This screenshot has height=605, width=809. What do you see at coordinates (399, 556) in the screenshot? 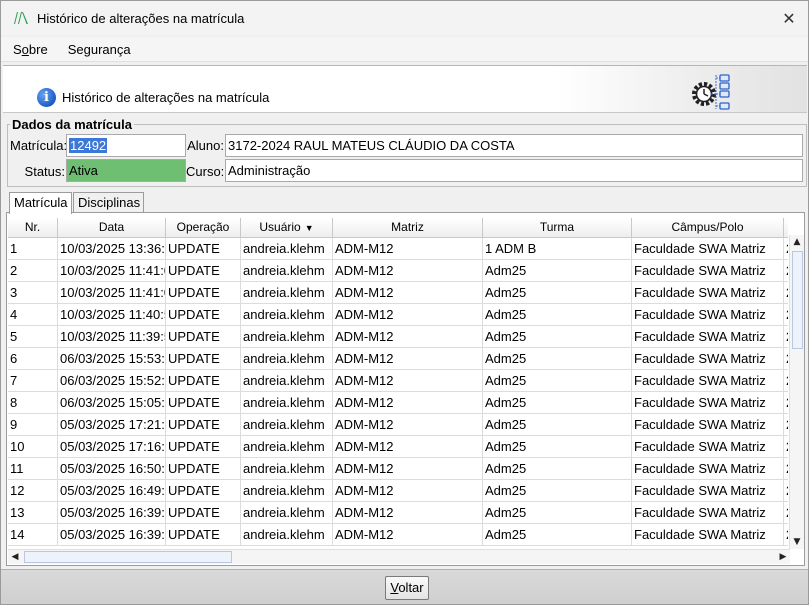
I see `horizontal-scrollbar: ◀ ▶` at bounding box center [399, 556].